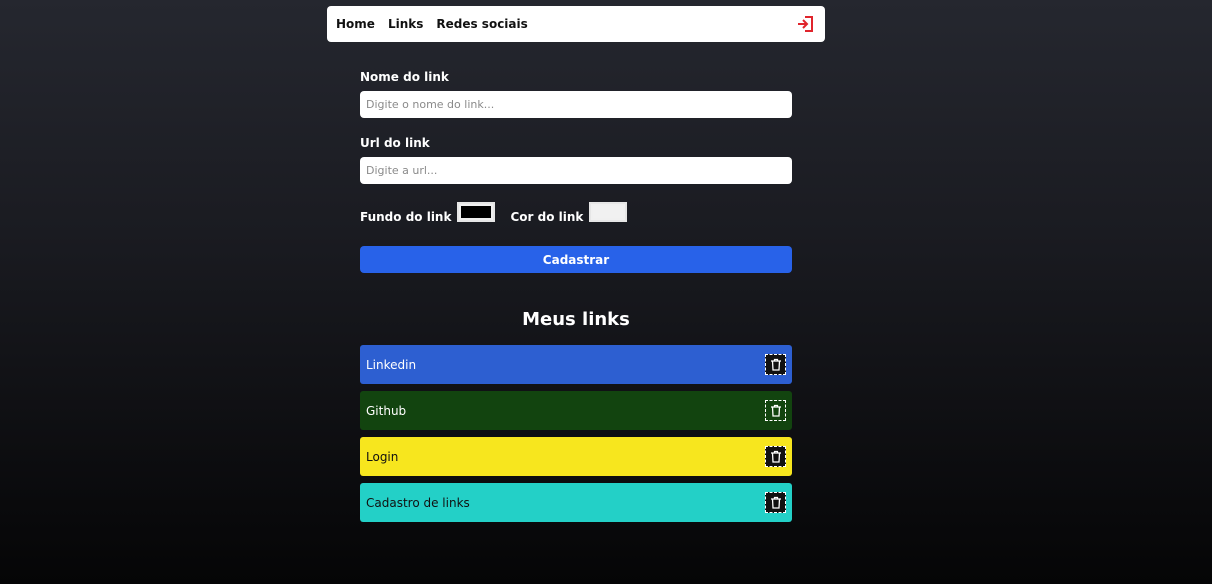 The height and width of the screenshot is (584, 1212). Describe the element at coordinates (405, 24) in the screenshot. I see `nav-link-links: Links` at that location.